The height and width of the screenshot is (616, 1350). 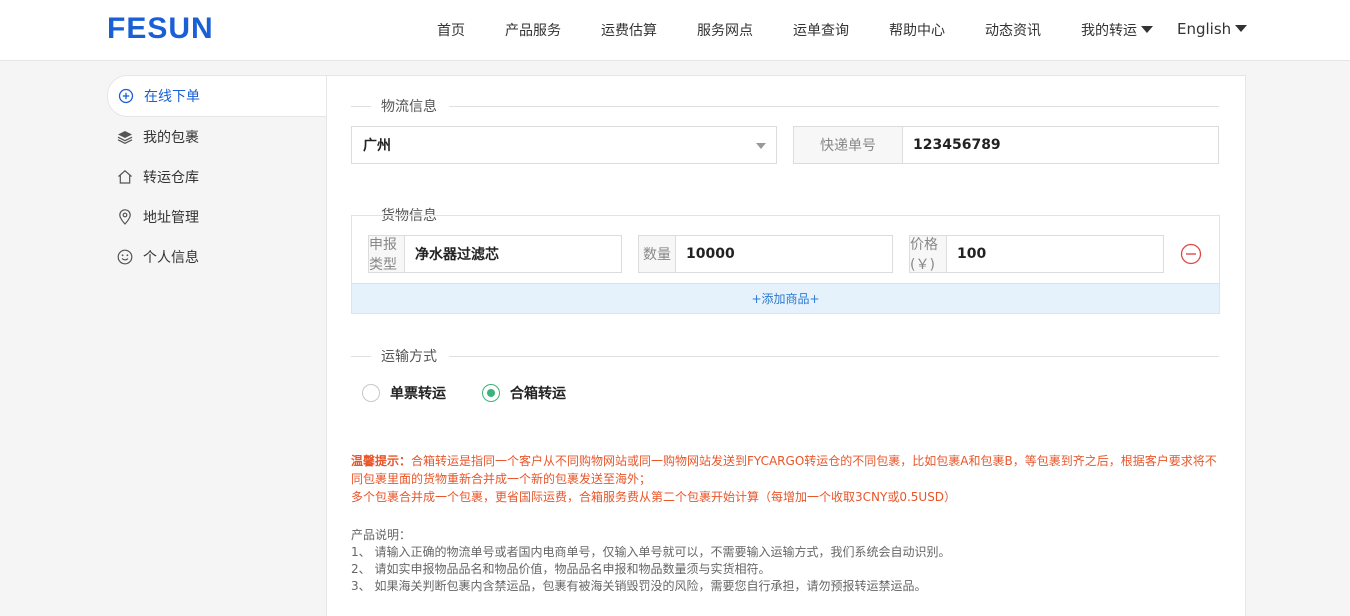 I want to click on sidebar-item-label: 转运仓库, so click(x=171, y=178).